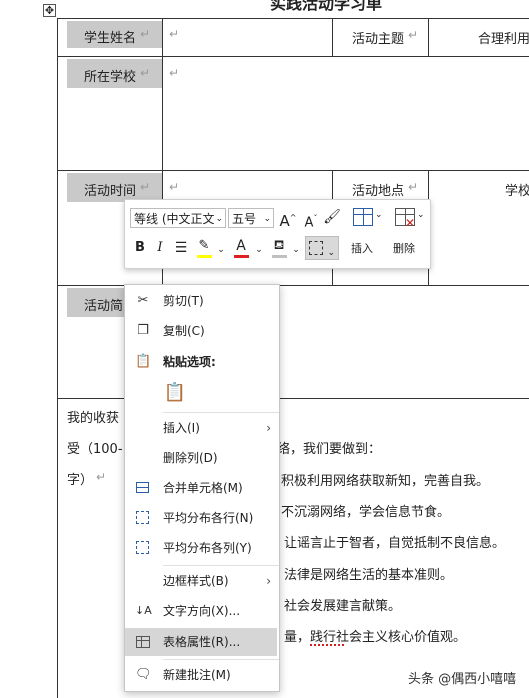  I want to click on menu-item-label: 平均分布各行(N), so click(208, 518).